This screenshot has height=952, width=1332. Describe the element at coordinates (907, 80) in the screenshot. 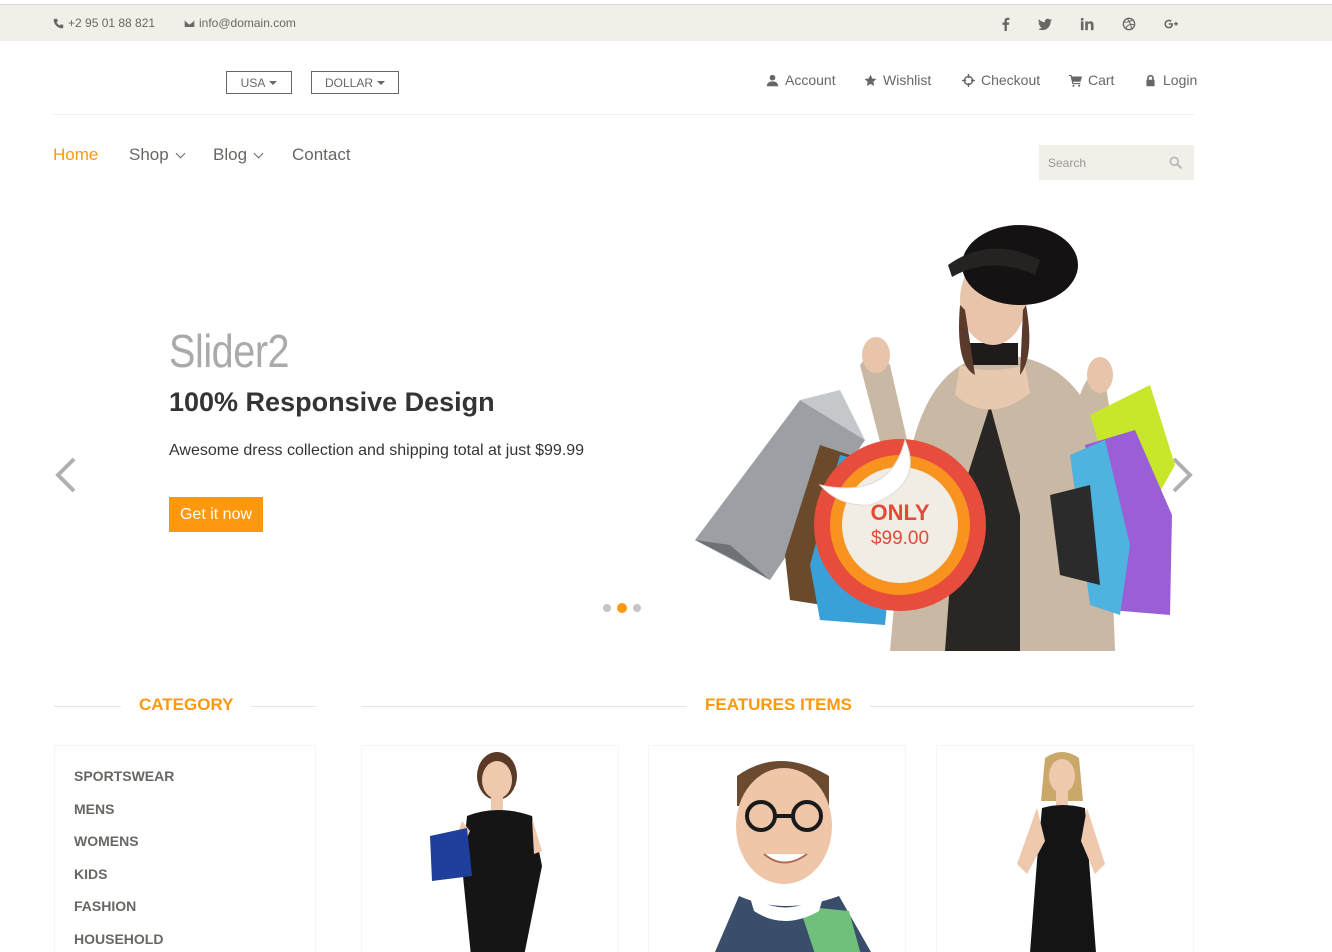

I see `wishlist-label: Wishlist` at that location.